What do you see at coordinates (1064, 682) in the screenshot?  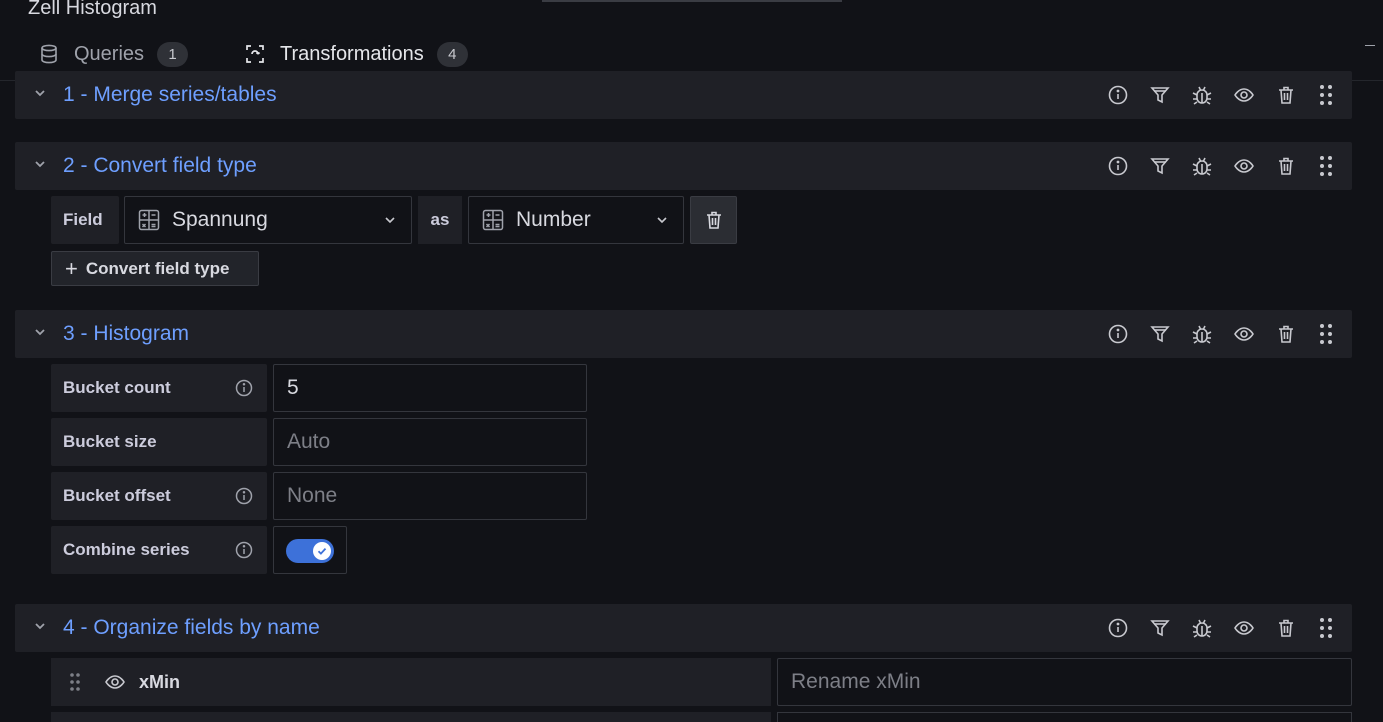 I see `rename-field-input: Rename xMin` at bounding box center [1064, 682].